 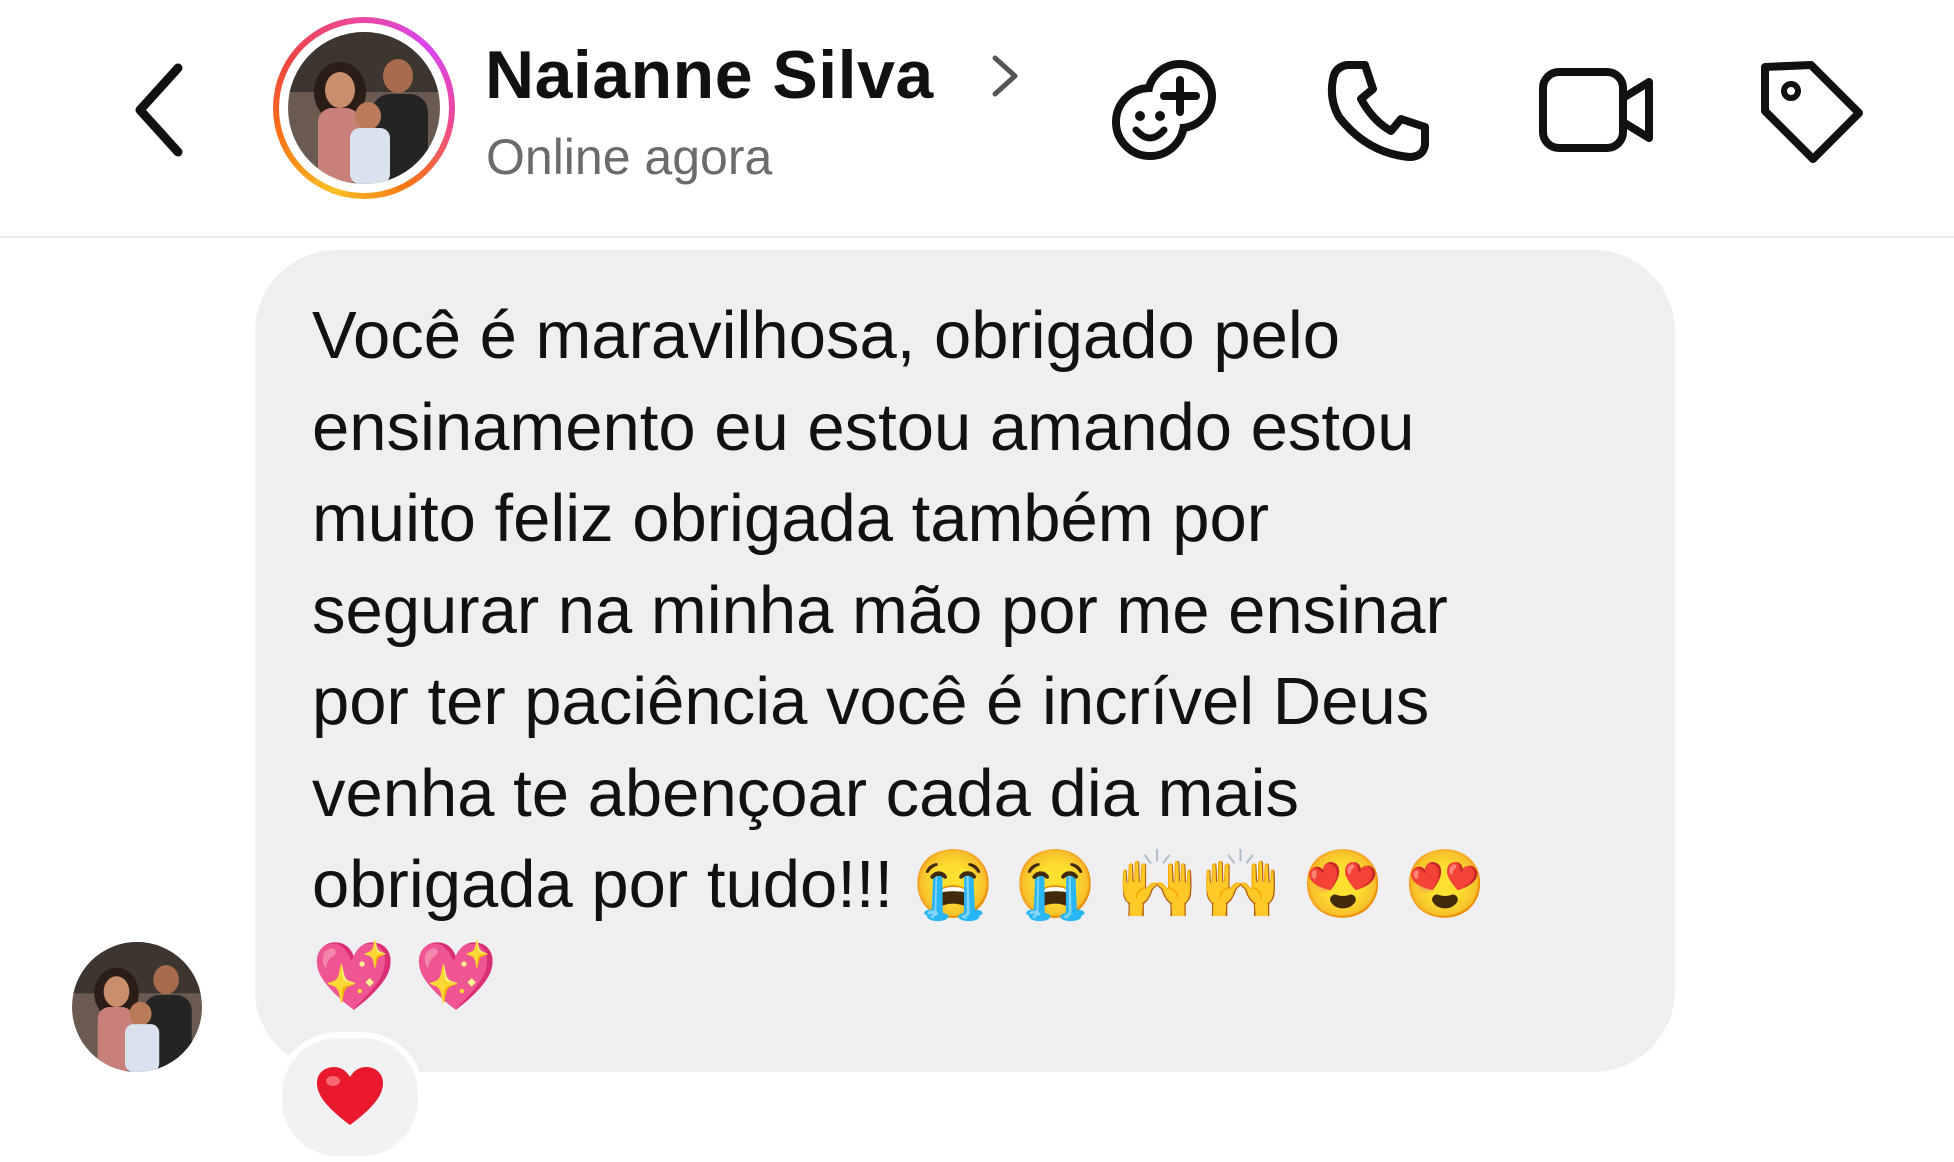 I want to click on add-people-icon, so click(x=1164, y=110).